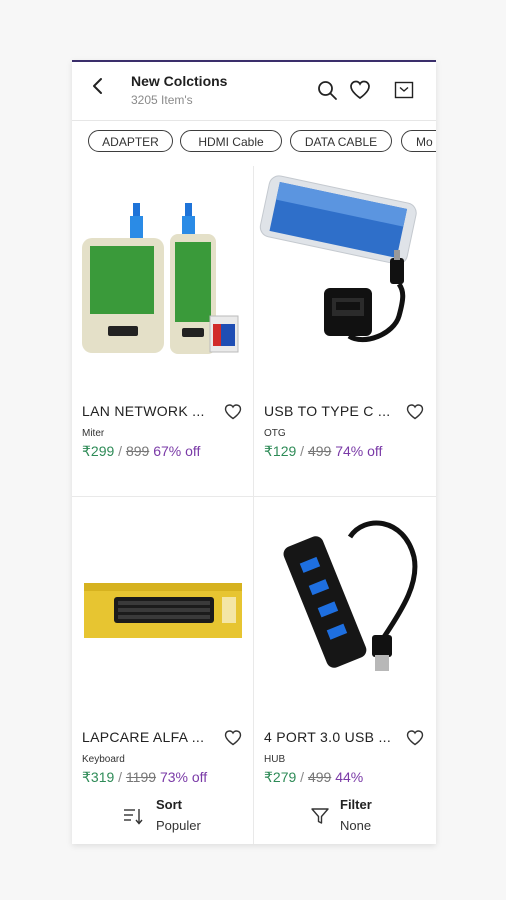 The width and height of the screenshot is (506, 900). I want to click on product-price: ₹129 / 499 74% off, so click(323, 451).